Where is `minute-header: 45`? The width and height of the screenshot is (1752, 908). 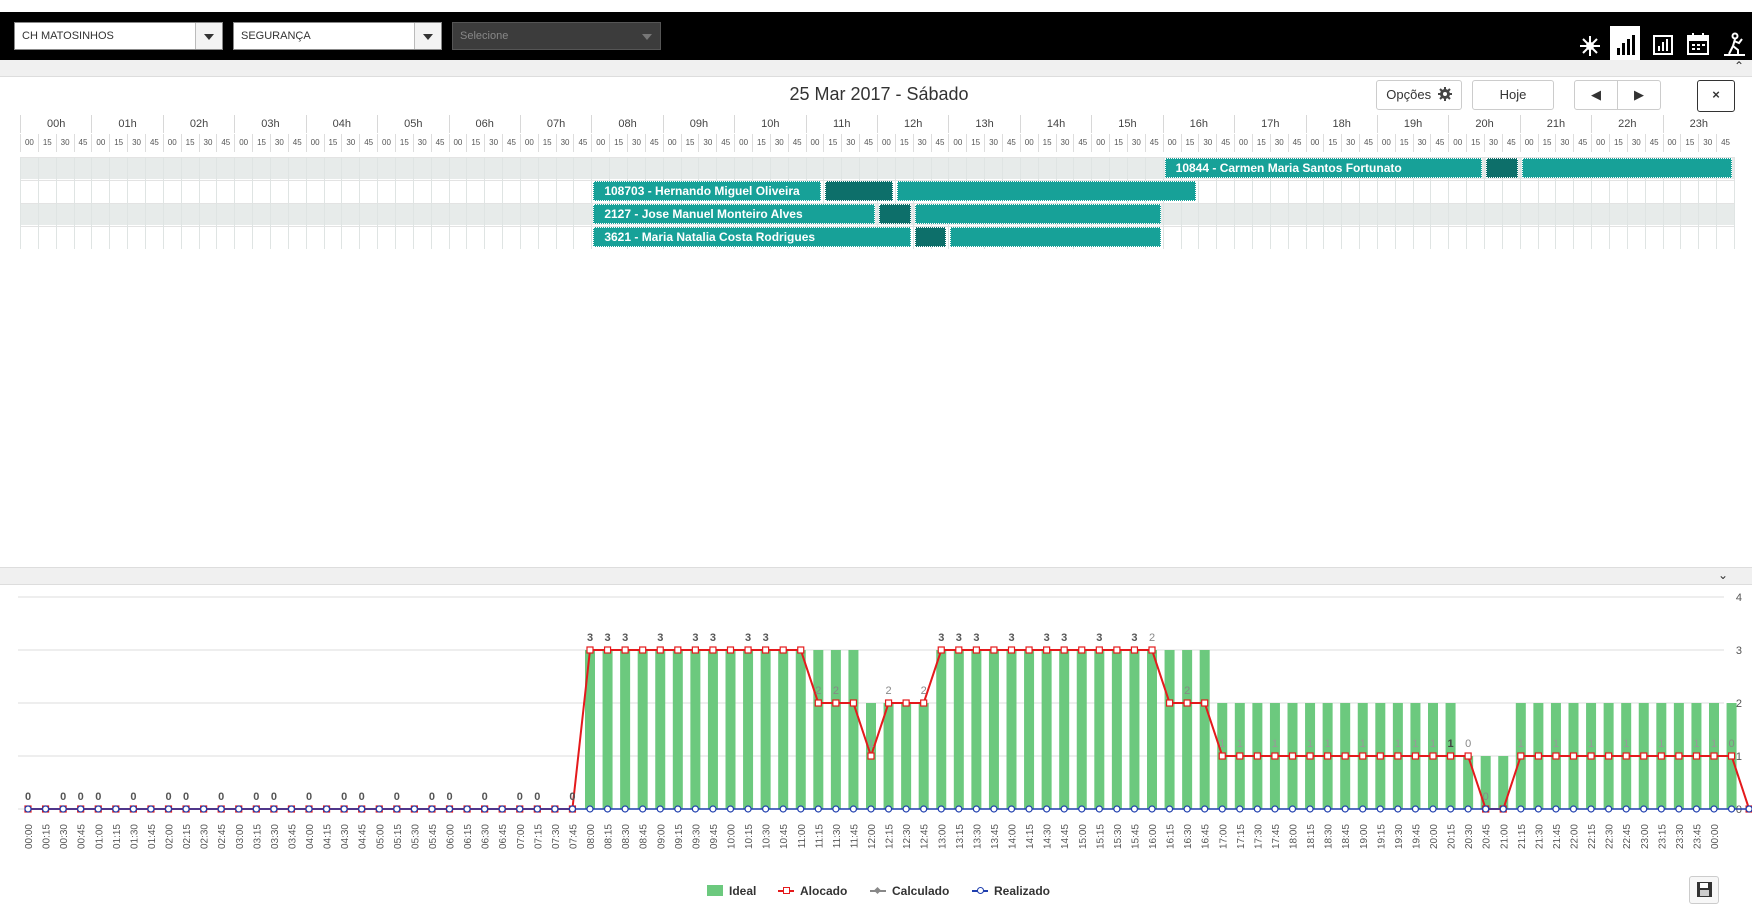
minute-header: 45 is located at coordinates (653, 143).